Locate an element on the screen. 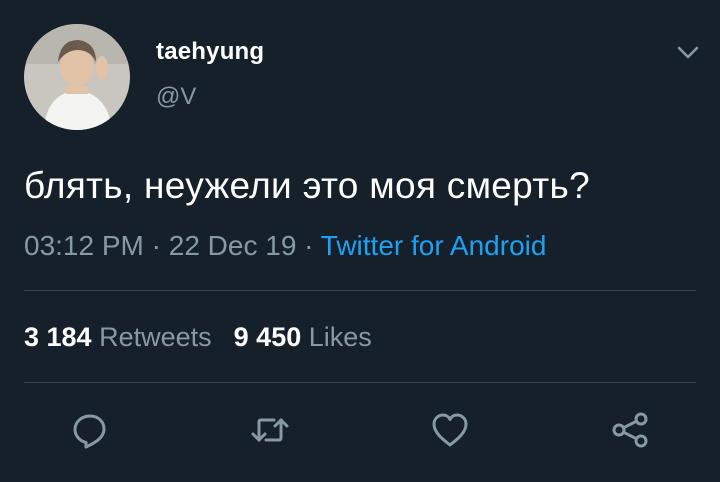 The height and width of the screenshot is (482, 720). heart-icon is located at coordinates (450, 430).